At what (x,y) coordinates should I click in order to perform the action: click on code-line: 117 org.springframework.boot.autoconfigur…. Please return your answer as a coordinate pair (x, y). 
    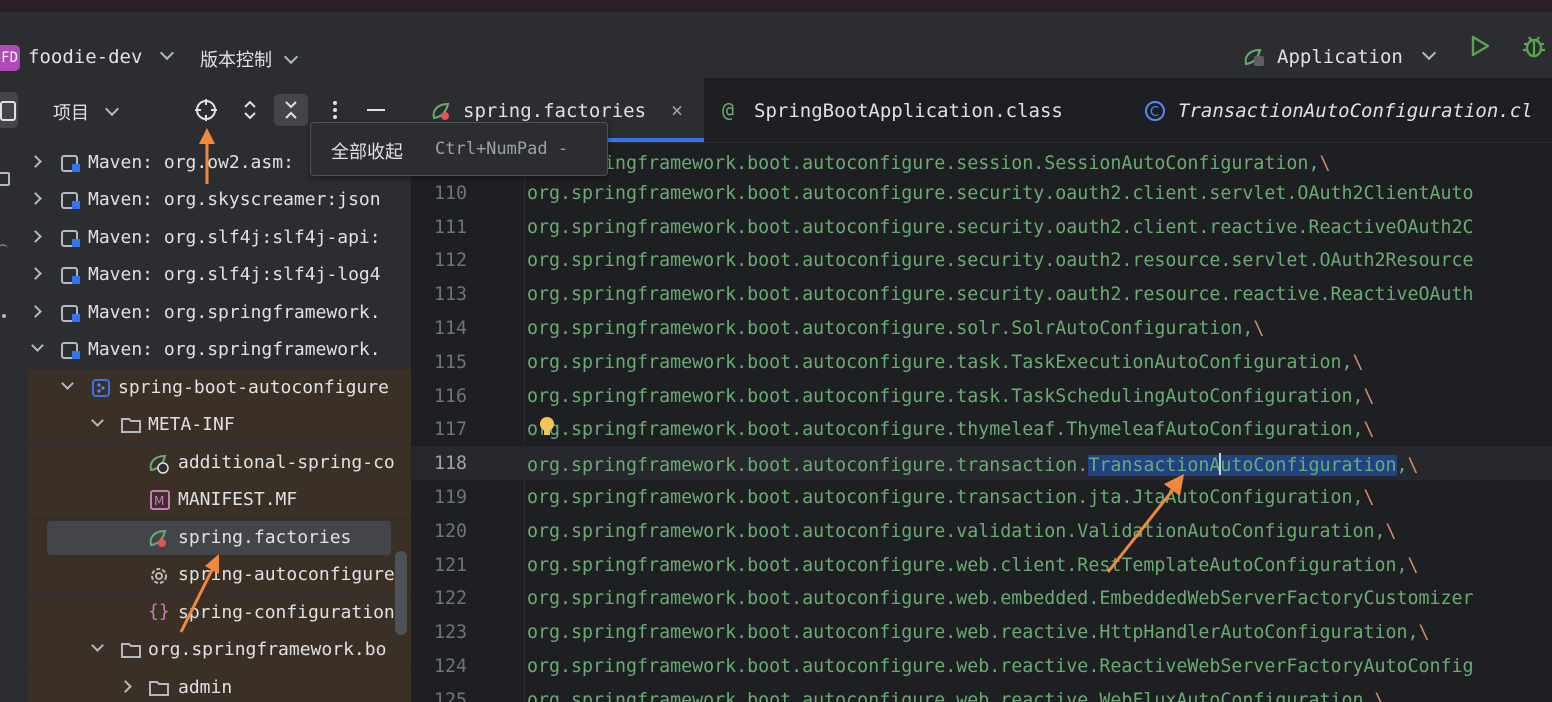
    Looking at the image, I should click on (981, 429).